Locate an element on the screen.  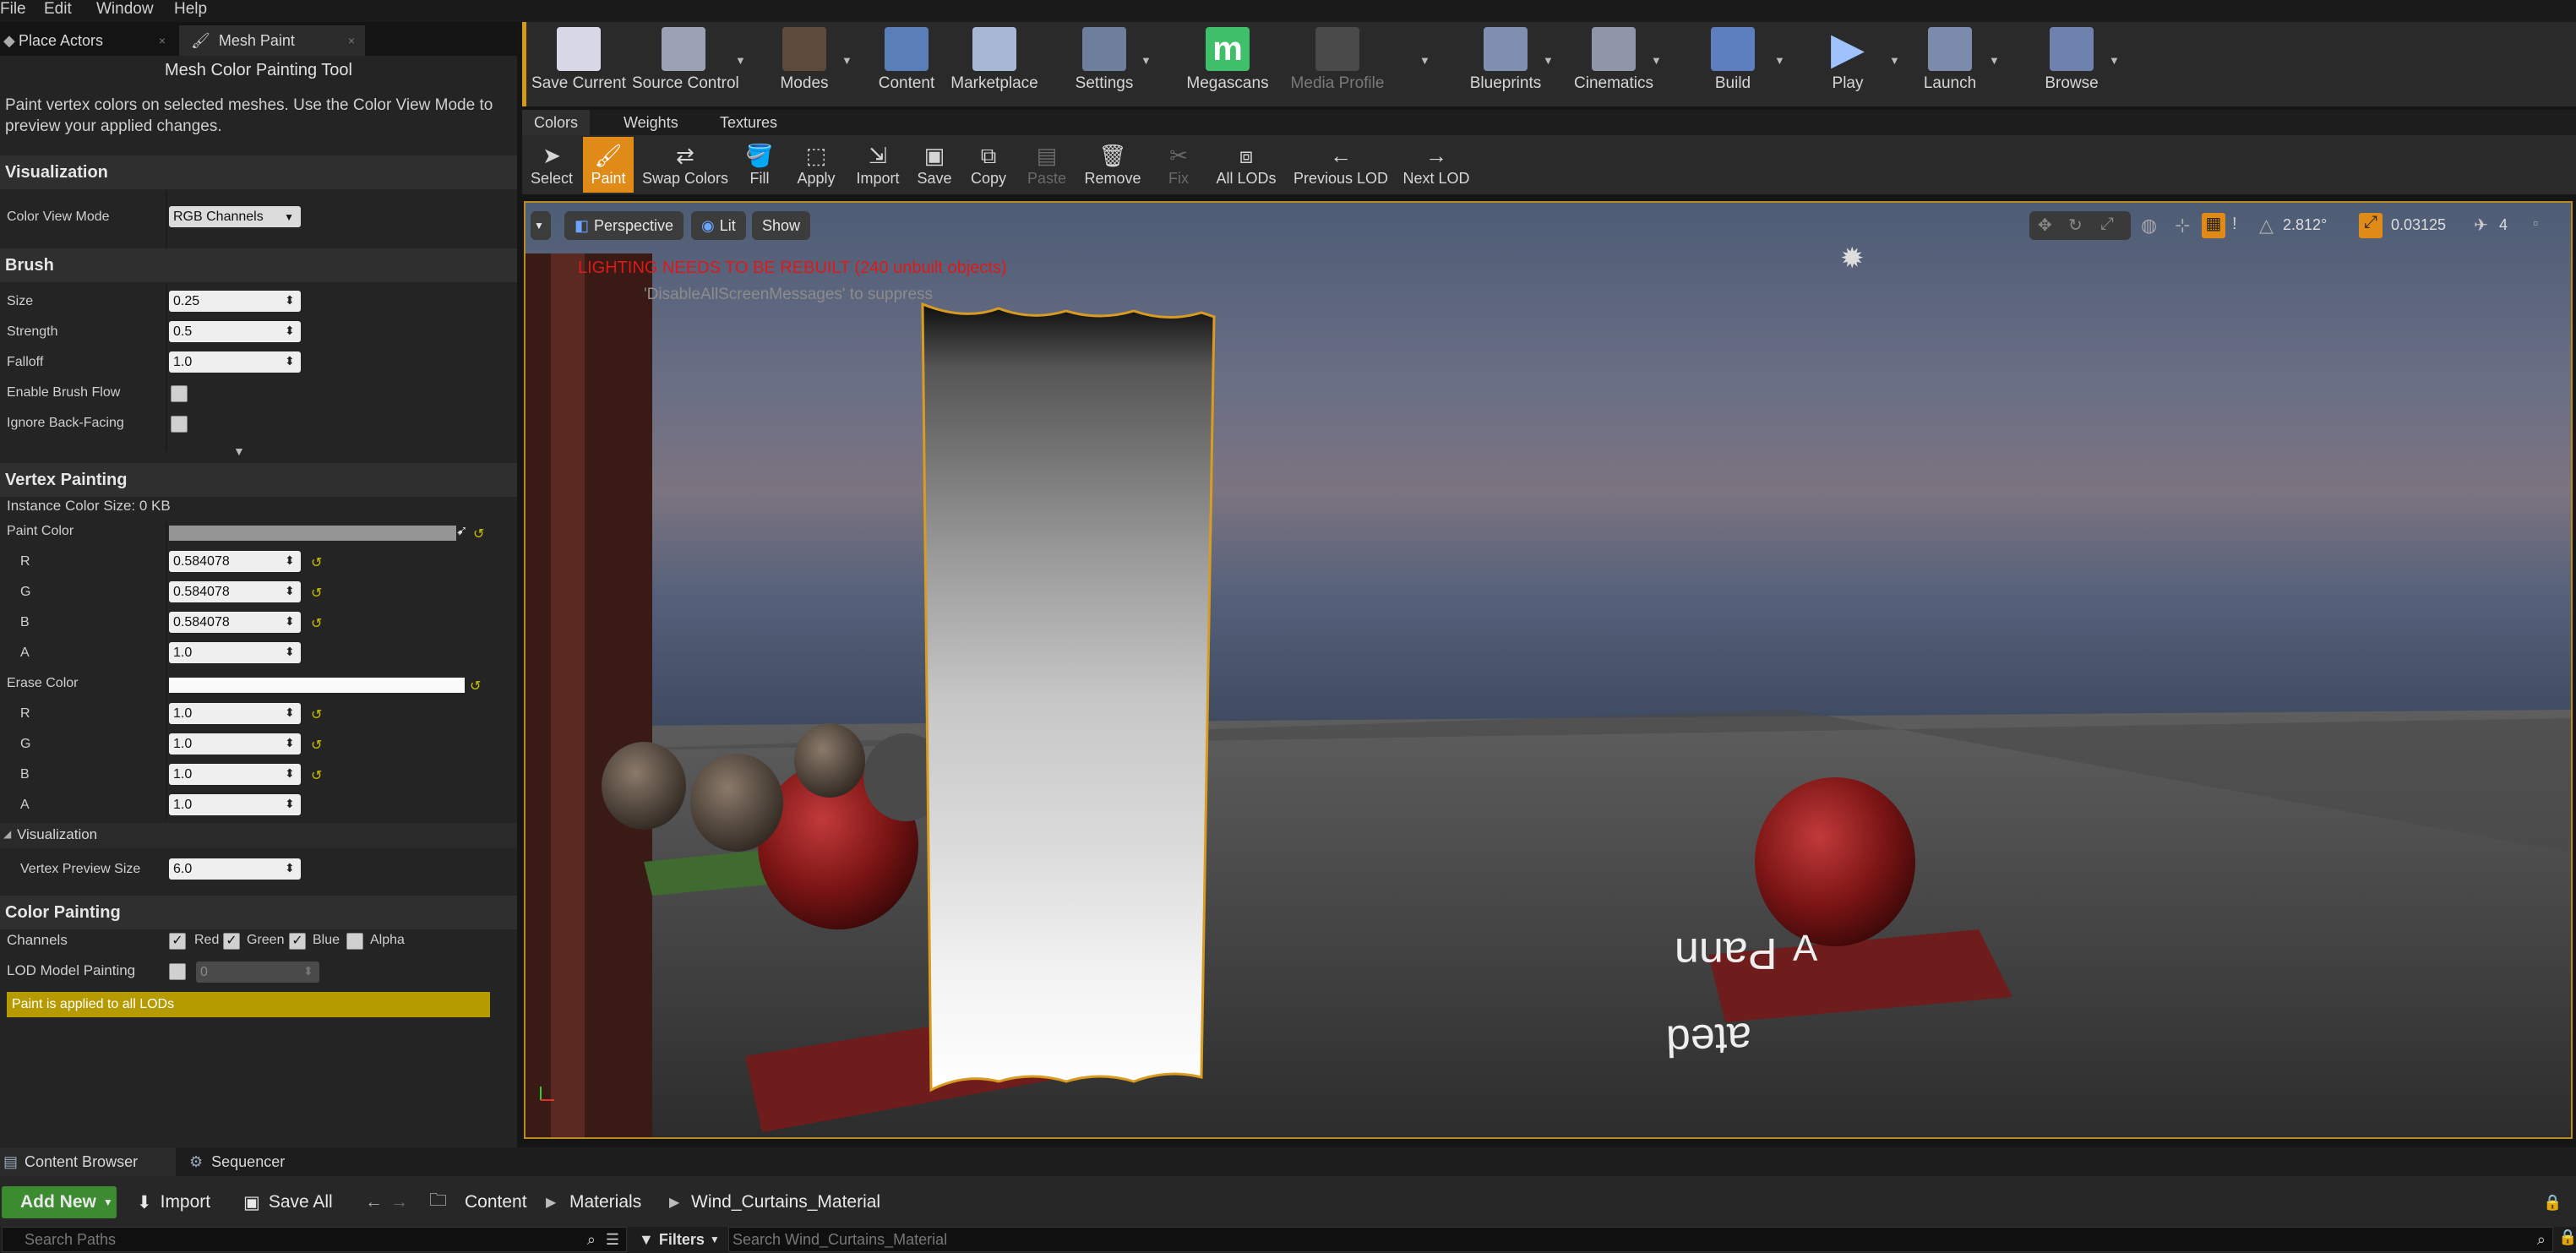
surface-snap-icon: ⊹ is located at coordinates (2182, 226).